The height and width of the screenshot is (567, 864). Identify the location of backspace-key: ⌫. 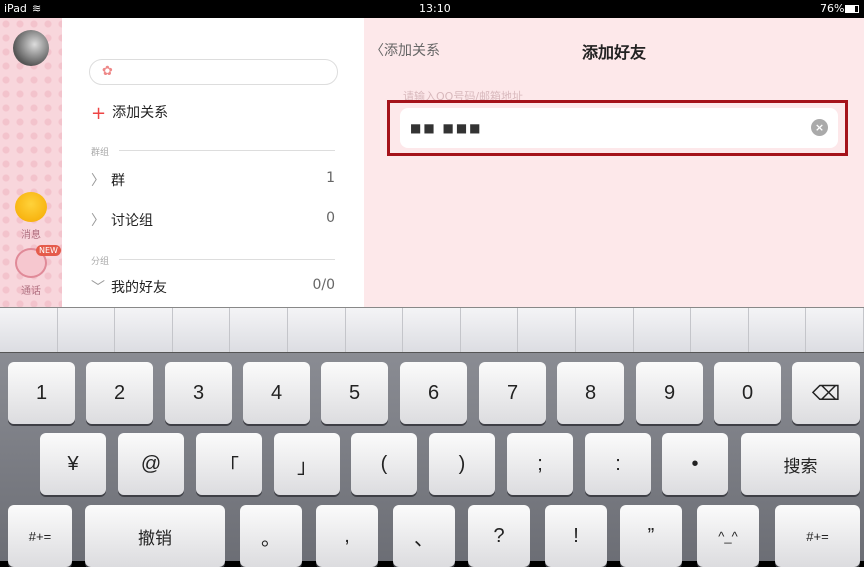
(826, 393).